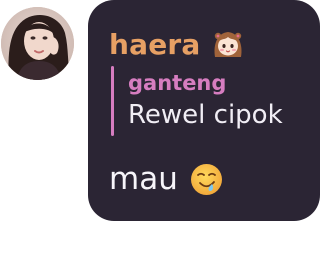  What do you see at coordinates (143, 179) in the screenshot?
I see `message-text: mau` at bounding box center [143, 179].